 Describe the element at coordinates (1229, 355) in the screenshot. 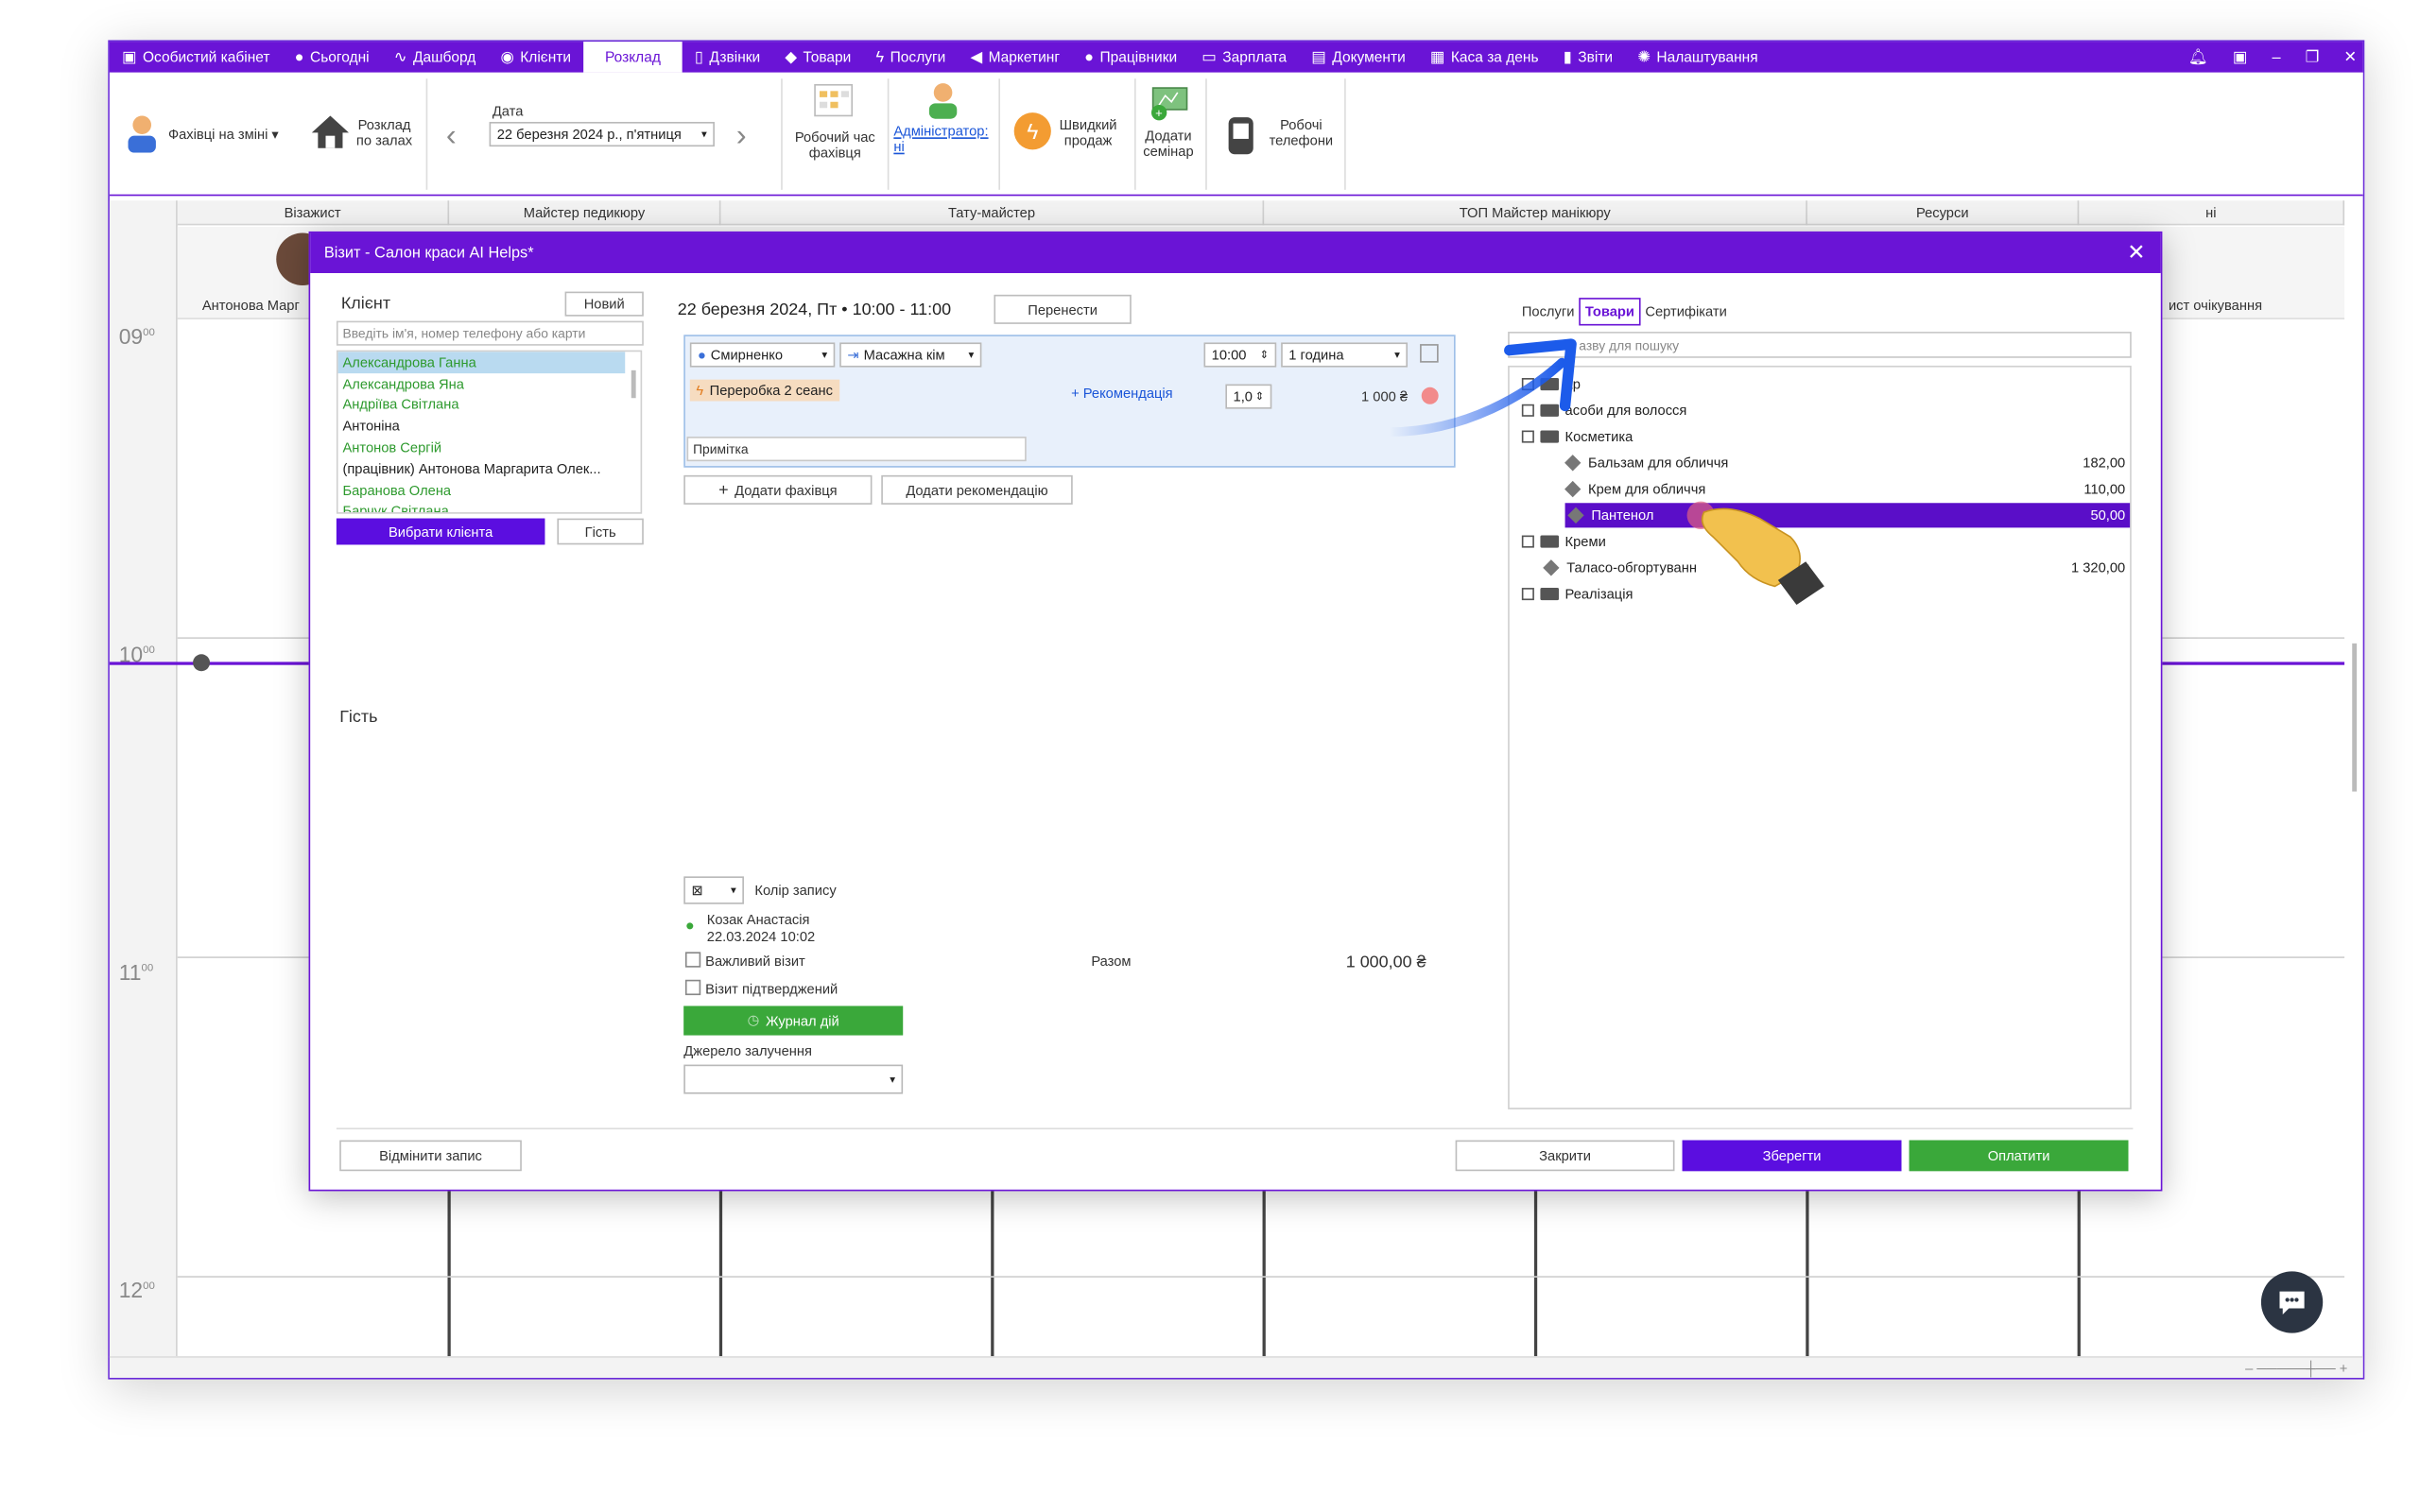

I see `time-start-value: 10:00` at that location.